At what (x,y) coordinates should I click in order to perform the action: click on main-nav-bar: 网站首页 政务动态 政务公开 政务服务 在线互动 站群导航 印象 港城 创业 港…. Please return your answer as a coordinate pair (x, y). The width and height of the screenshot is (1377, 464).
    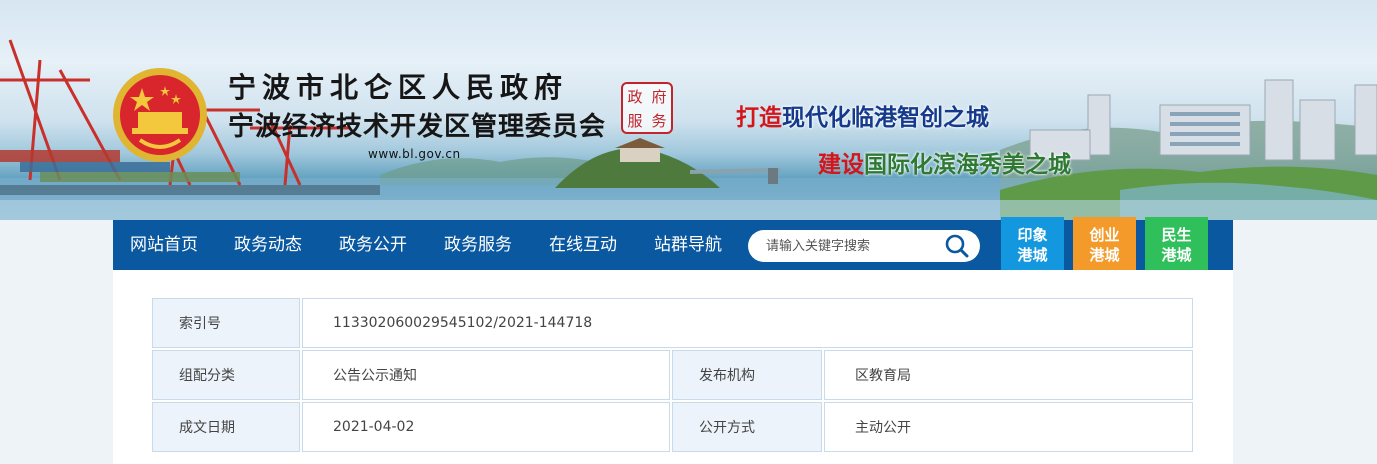
    Looking at the image, I should click on (673, 245).